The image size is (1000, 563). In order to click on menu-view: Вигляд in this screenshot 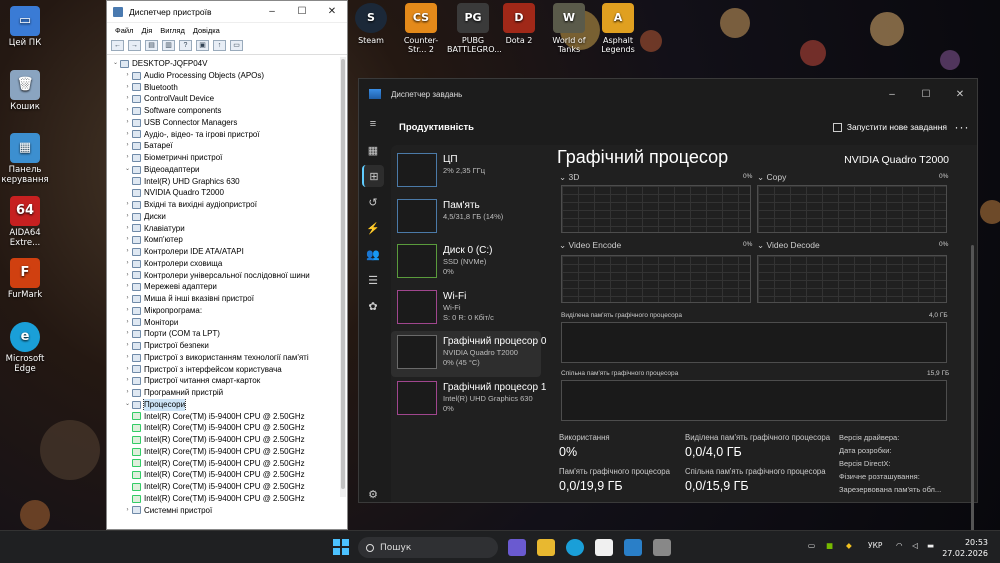, I will do `click(172, 30)`.